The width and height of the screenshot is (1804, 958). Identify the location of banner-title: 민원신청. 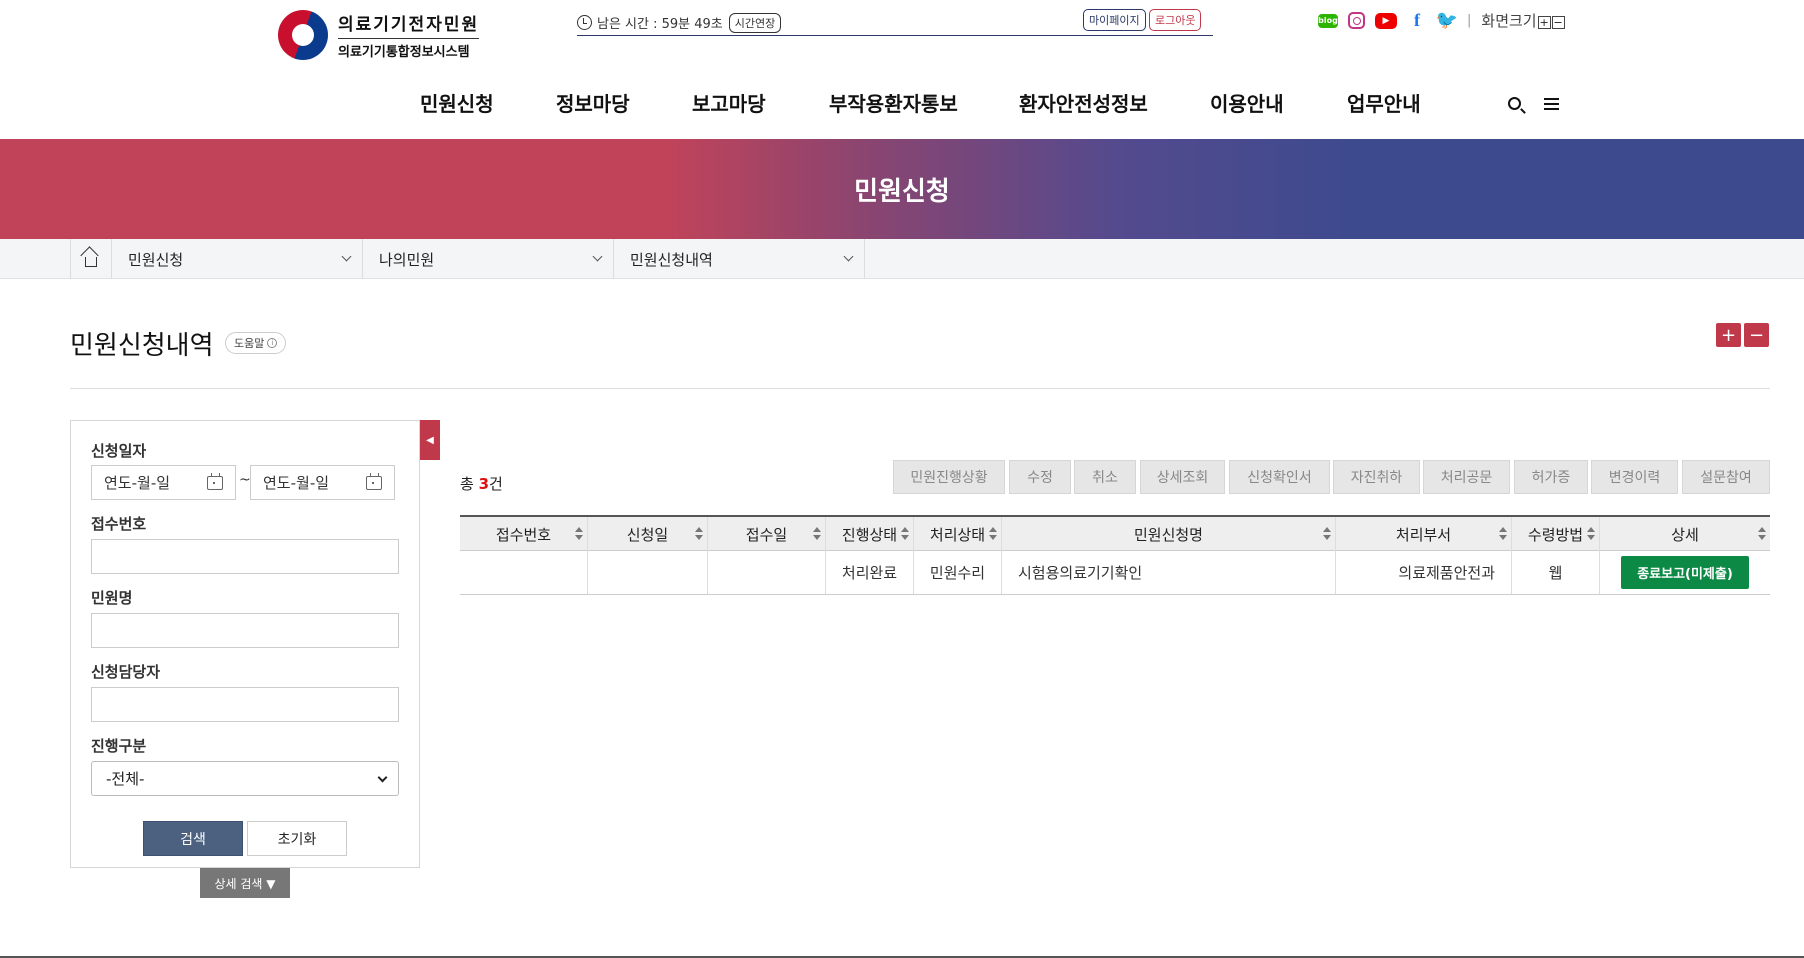
(902, 191).